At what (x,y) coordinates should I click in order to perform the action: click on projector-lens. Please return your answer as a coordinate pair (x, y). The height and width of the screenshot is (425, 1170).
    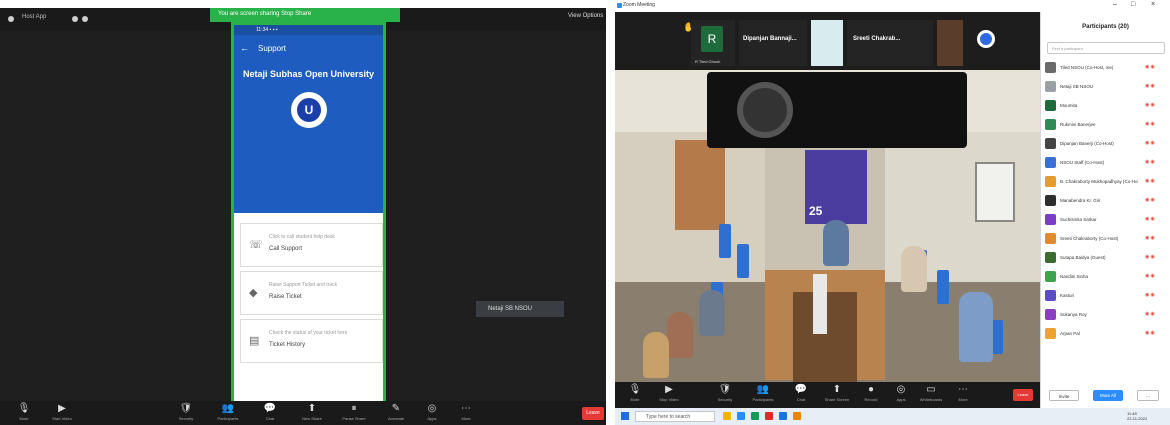
    Looking at the image, I should click on (765, 110).